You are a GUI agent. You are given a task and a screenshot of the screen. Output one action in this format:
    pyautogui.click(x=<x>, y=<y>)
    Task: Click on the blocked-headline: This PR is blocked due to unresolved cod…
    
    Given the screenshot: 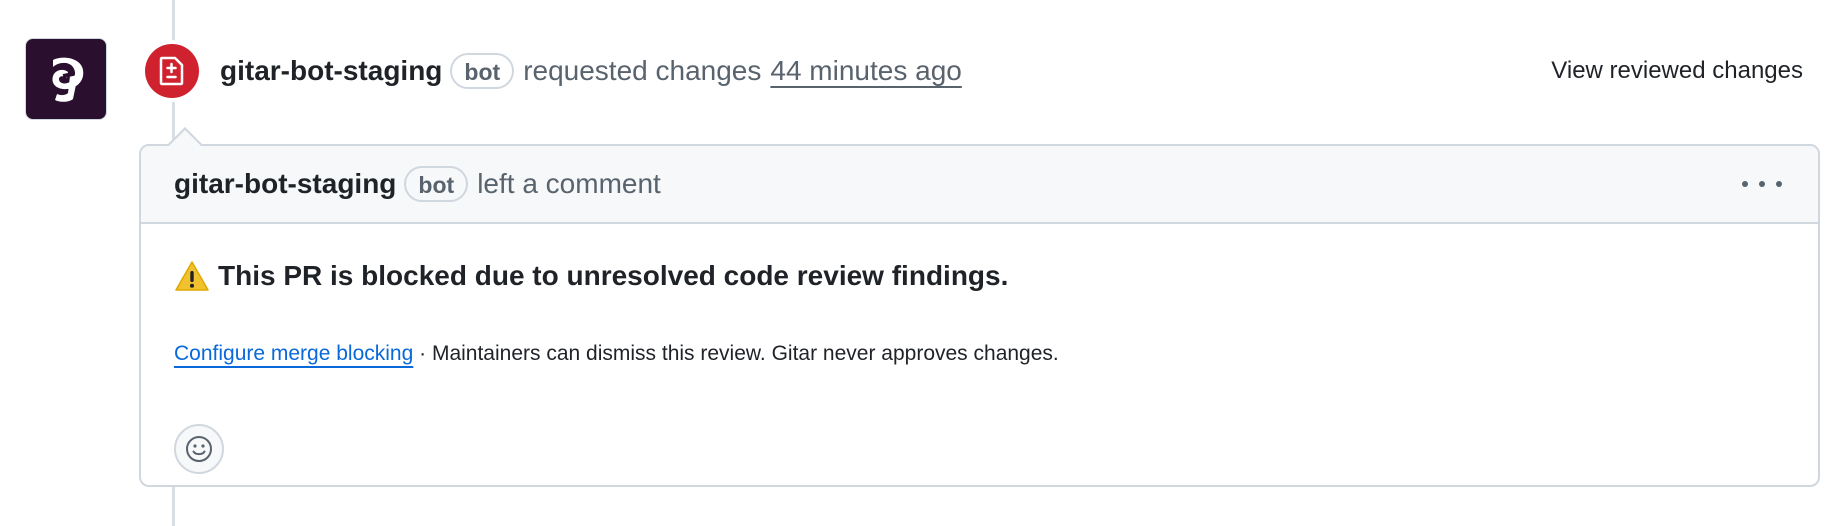 What is the action you would take?
    pyautogui.click(x=591, y=276)
    